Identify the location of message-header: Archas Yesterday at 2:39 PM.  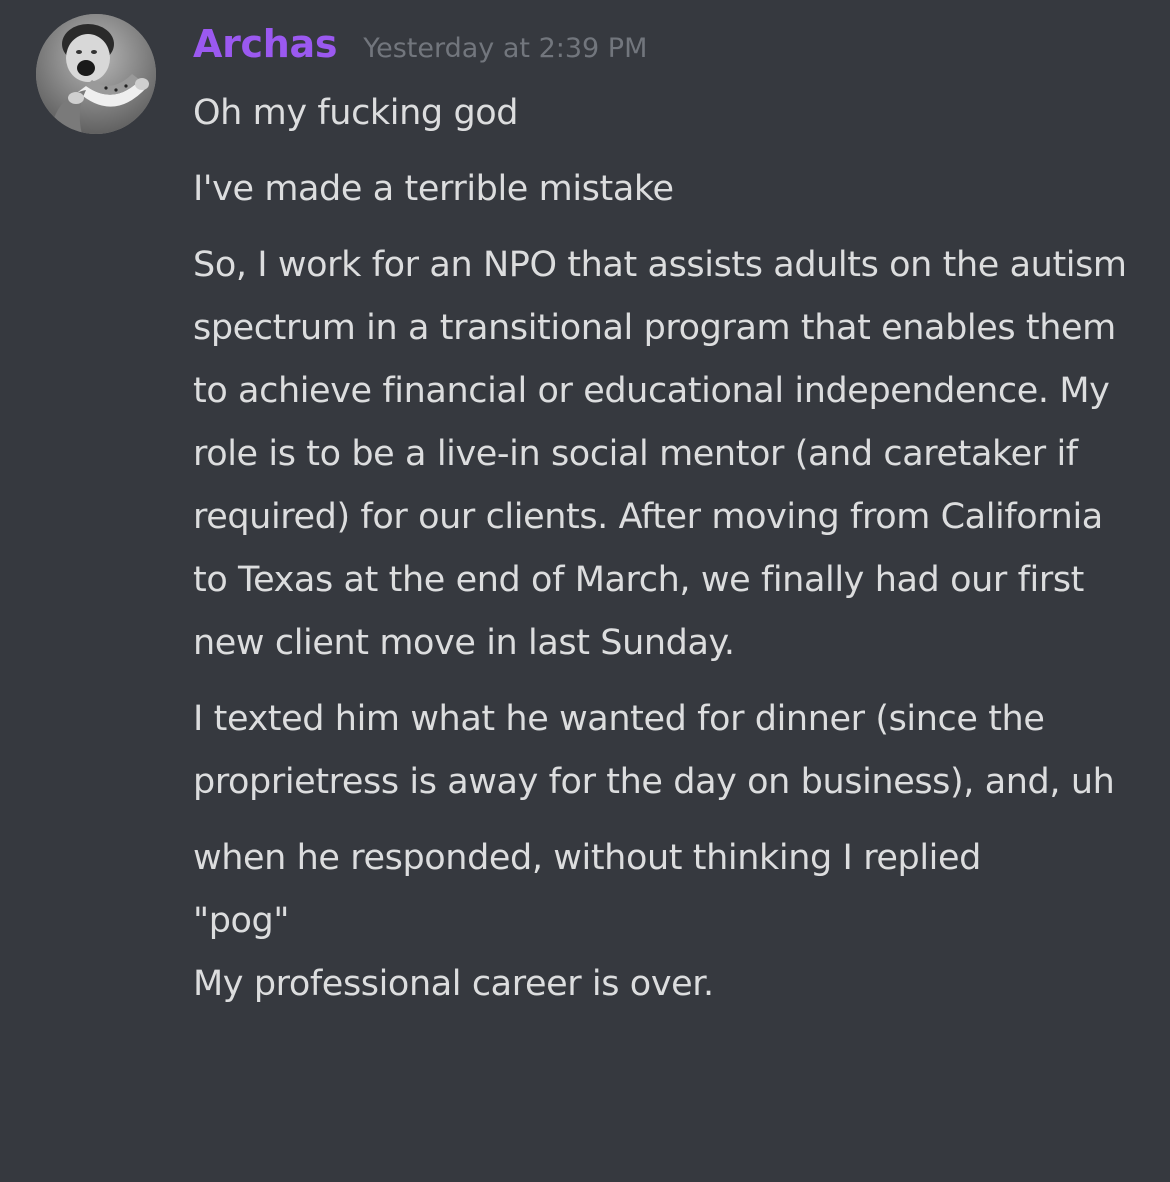
(420, 48).